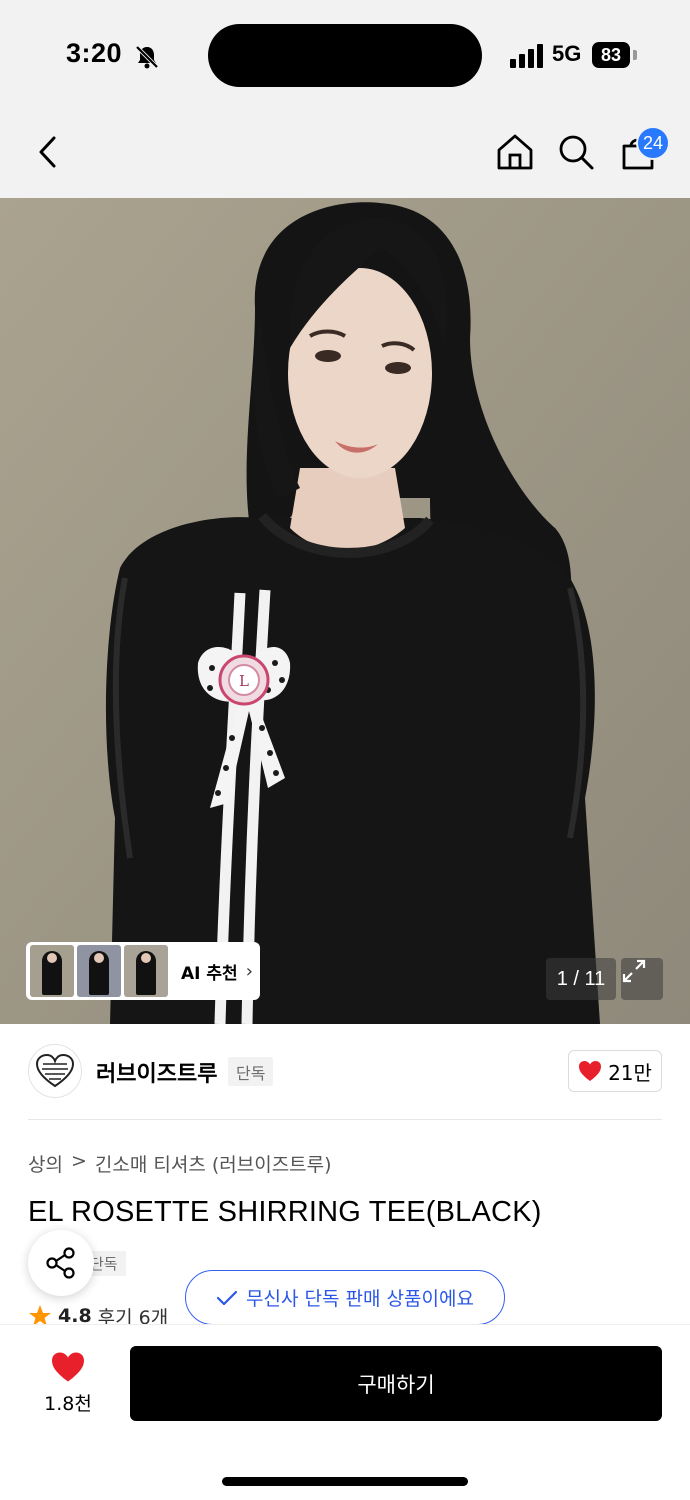  I want to click on ai-recommend-label: AI 추천, so click(209, 973).